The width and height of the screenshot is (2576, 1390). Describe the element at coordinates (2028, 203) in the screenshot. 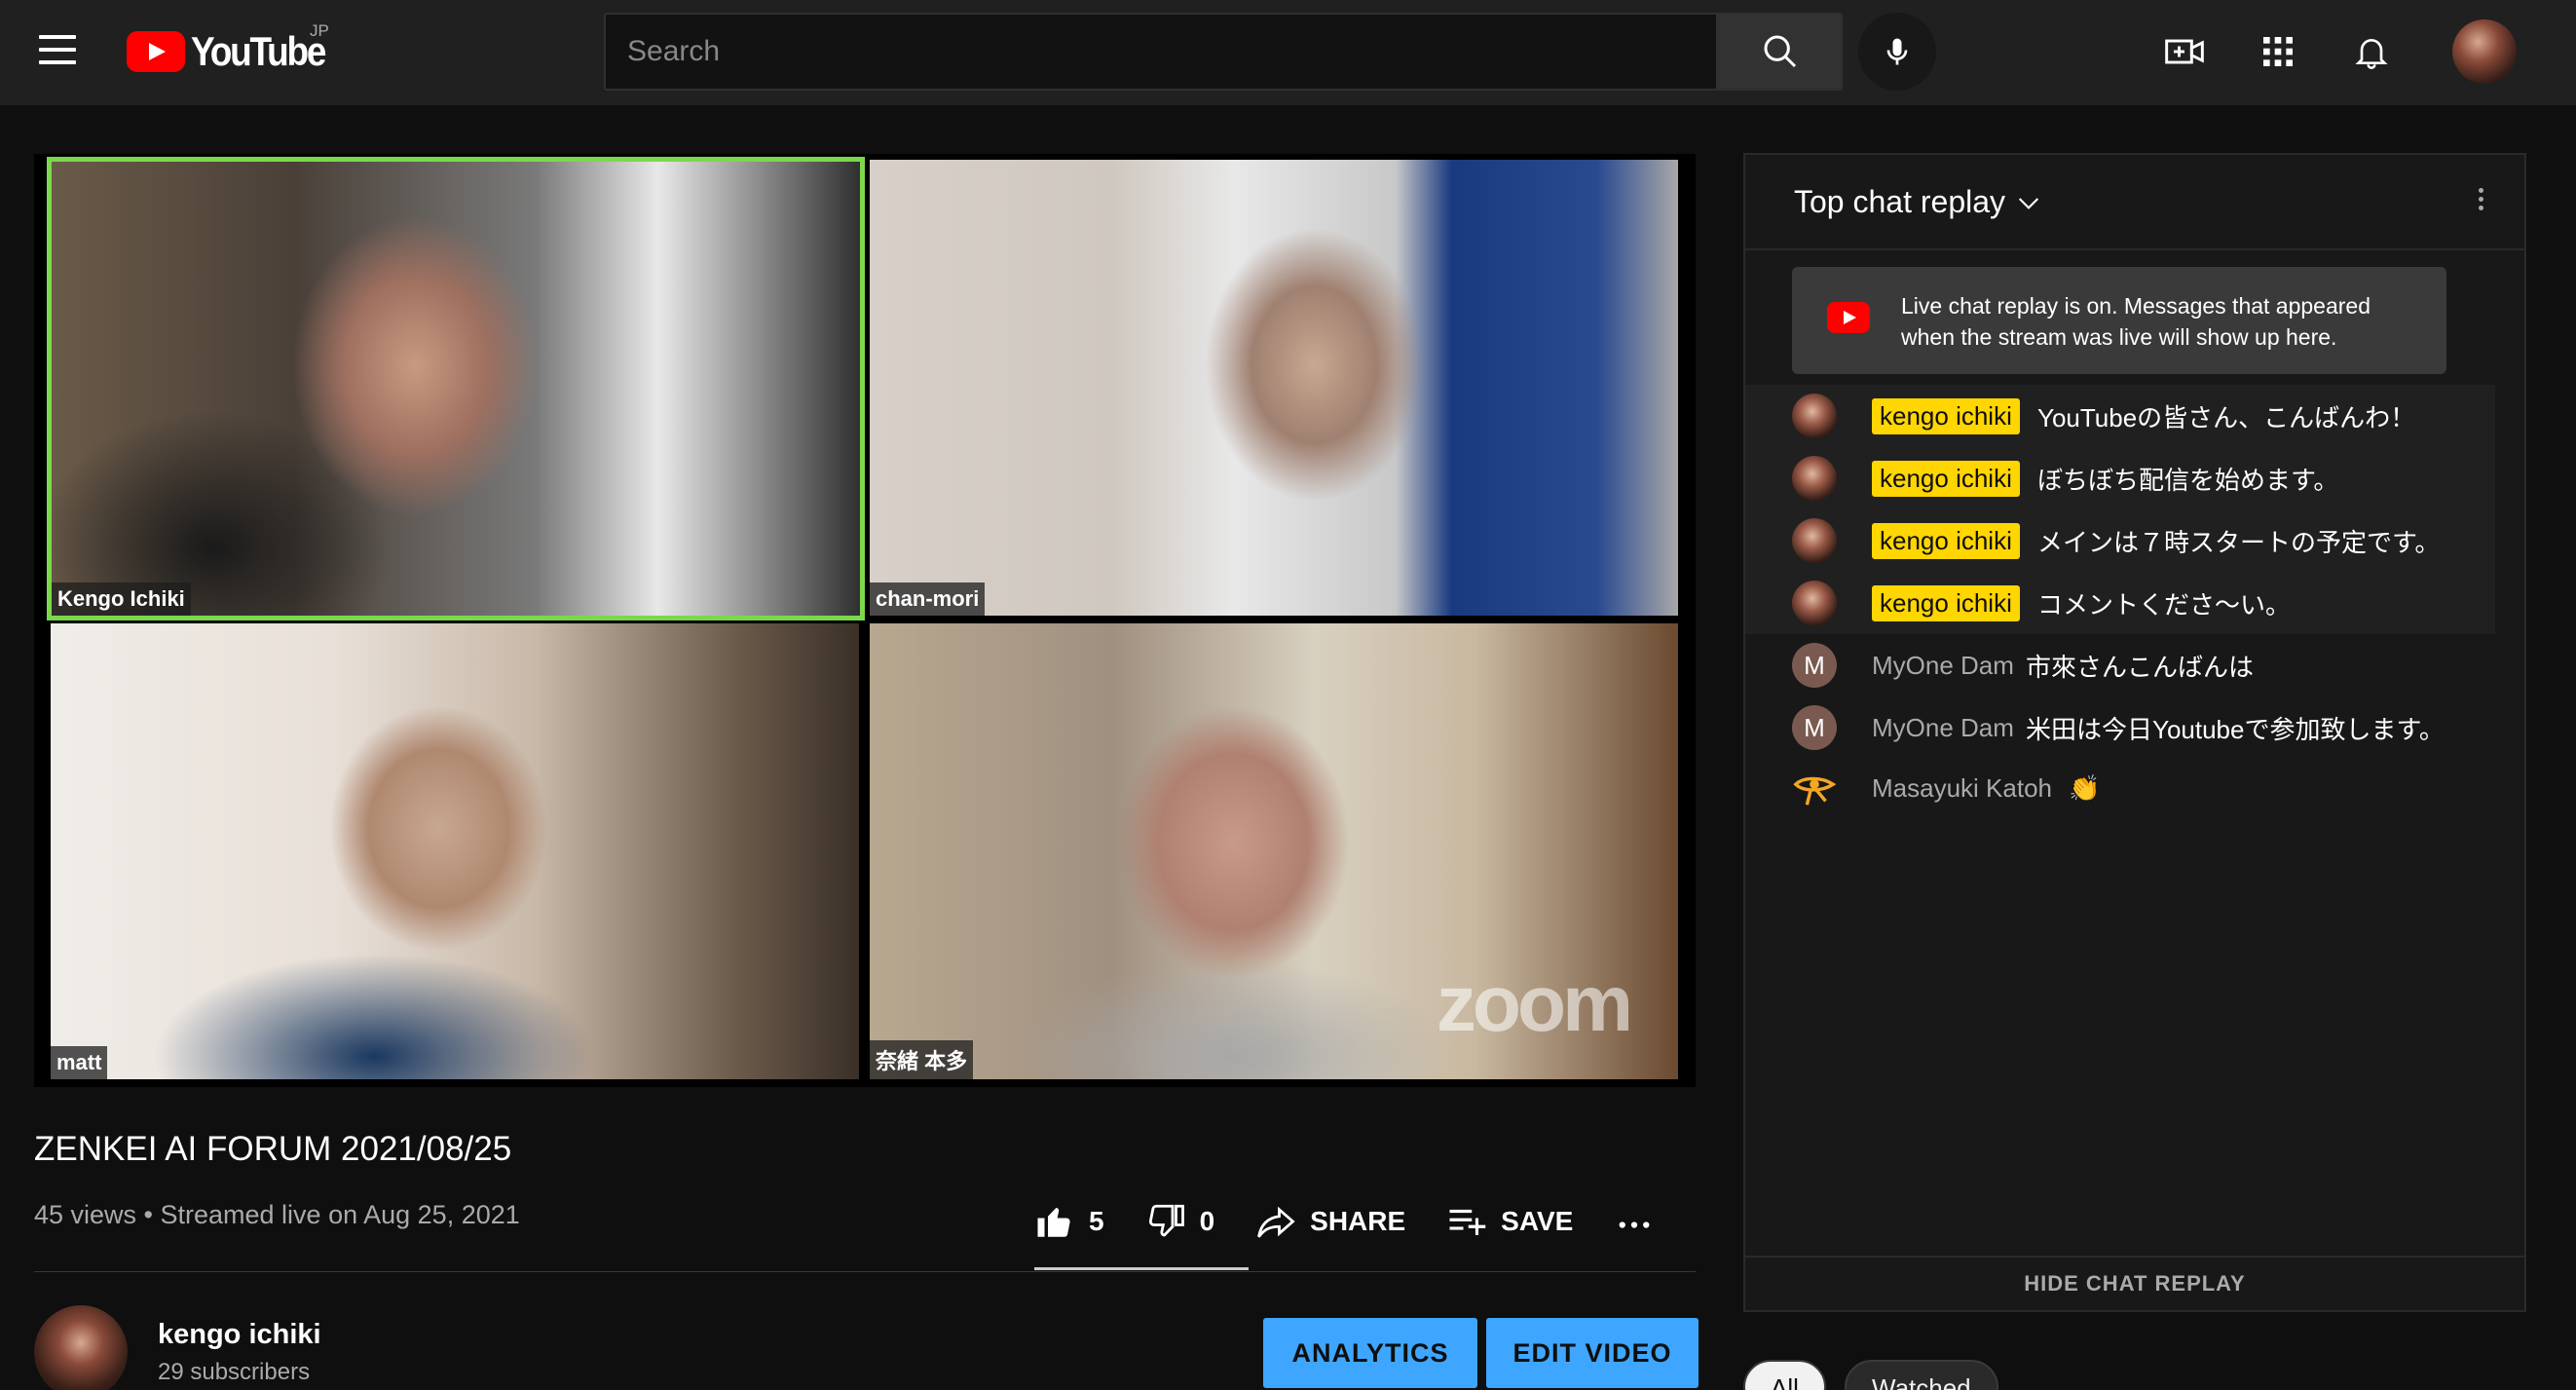

I see `chevron-down-icon` at that location.